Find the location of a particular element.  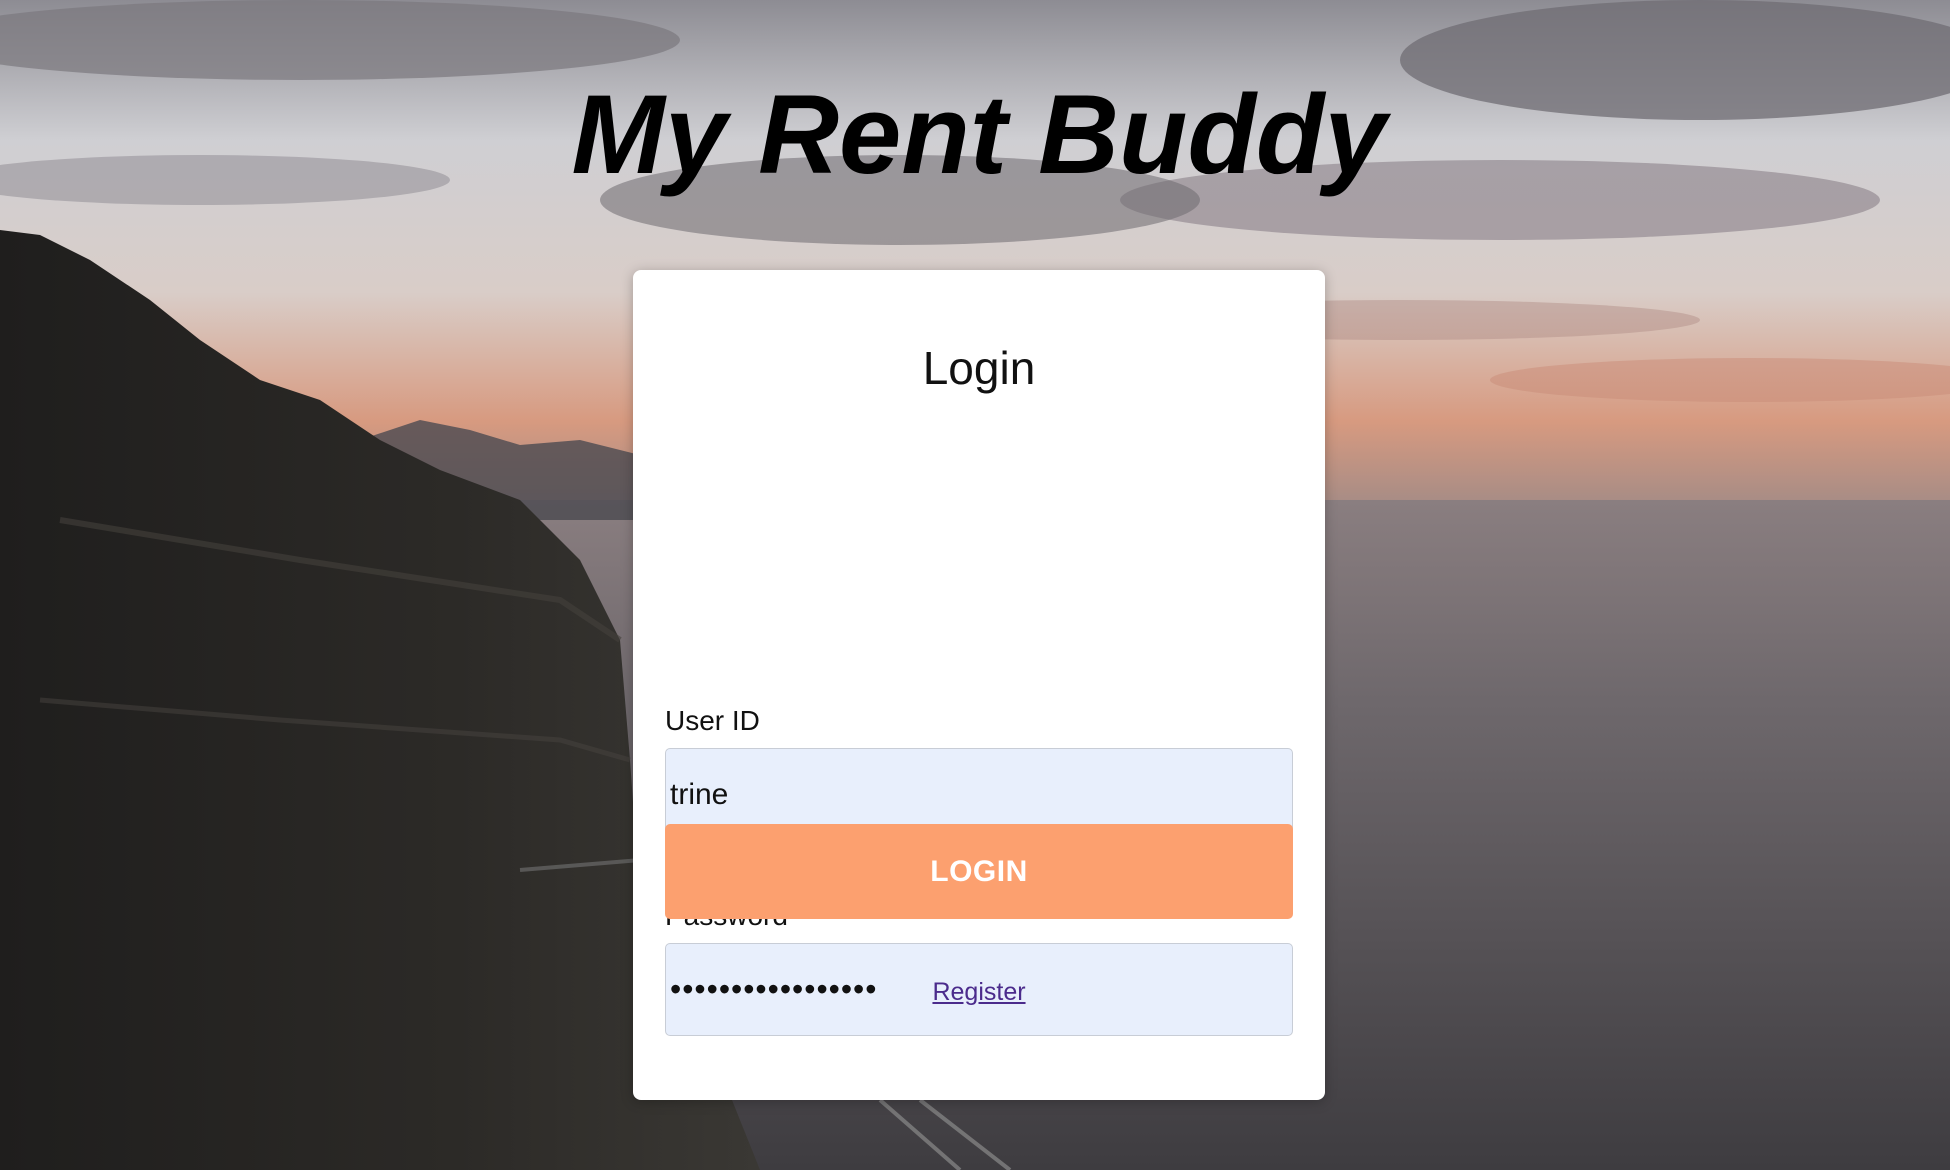

login-heading: Login is located at coordinates (979, 368).